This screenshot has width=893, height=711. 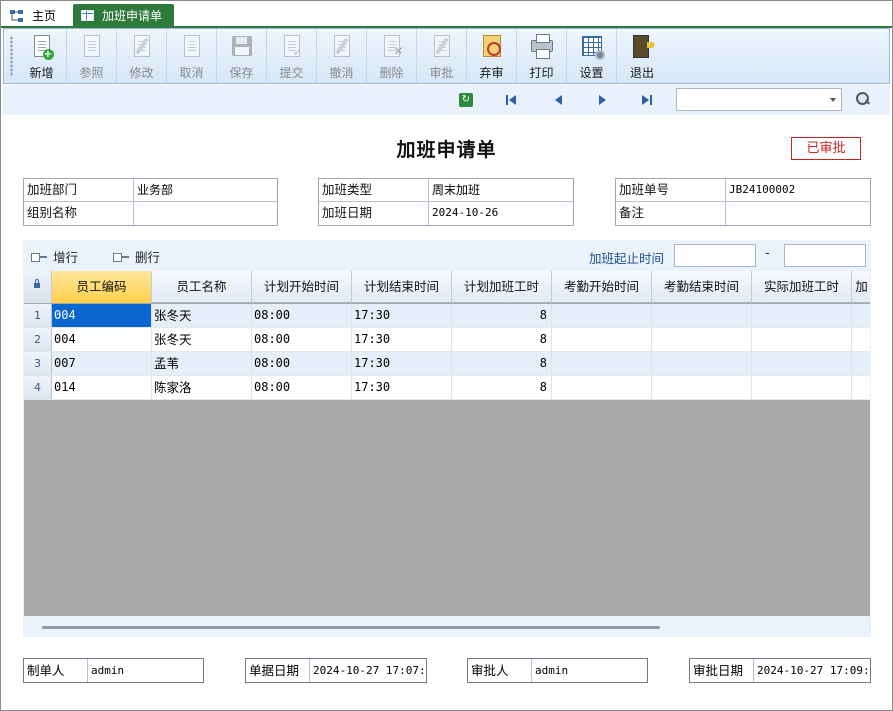 What do you see at coordinates (102, 287) in the screenshot?
I see `column-header: 员工编码` at bounding box center [102, 287].